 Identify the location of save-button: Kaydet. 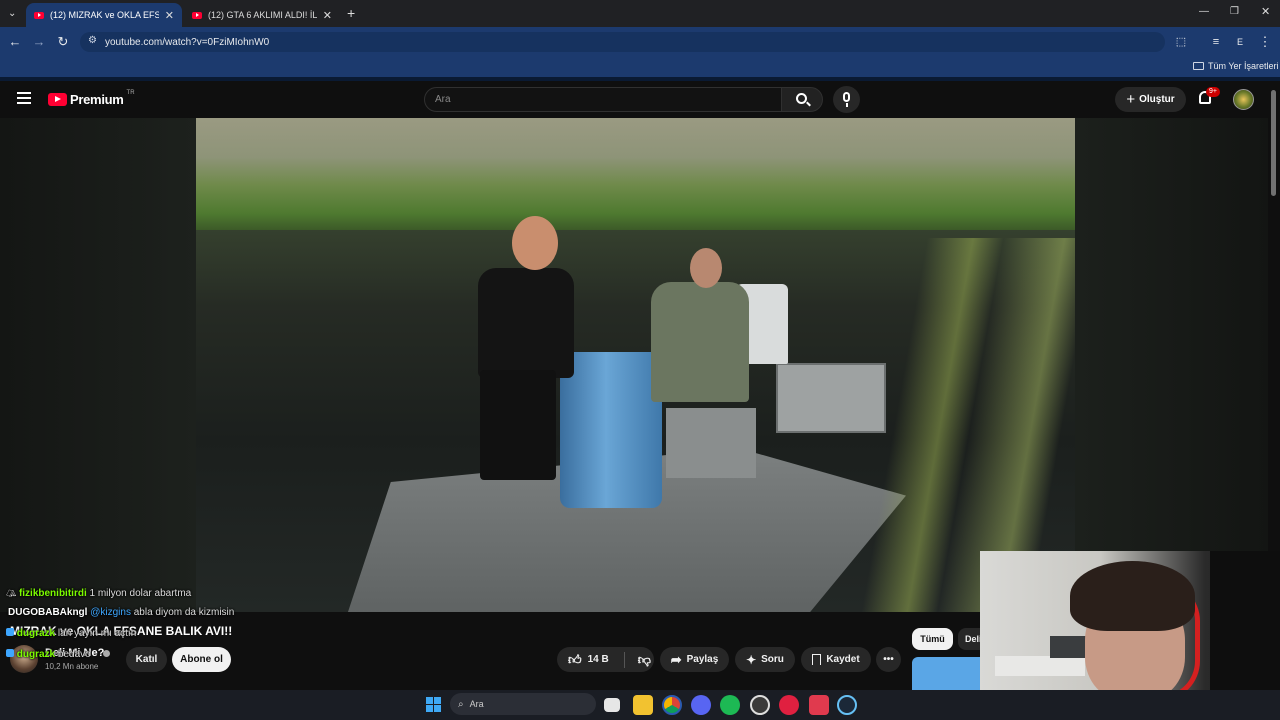
(836, 659).